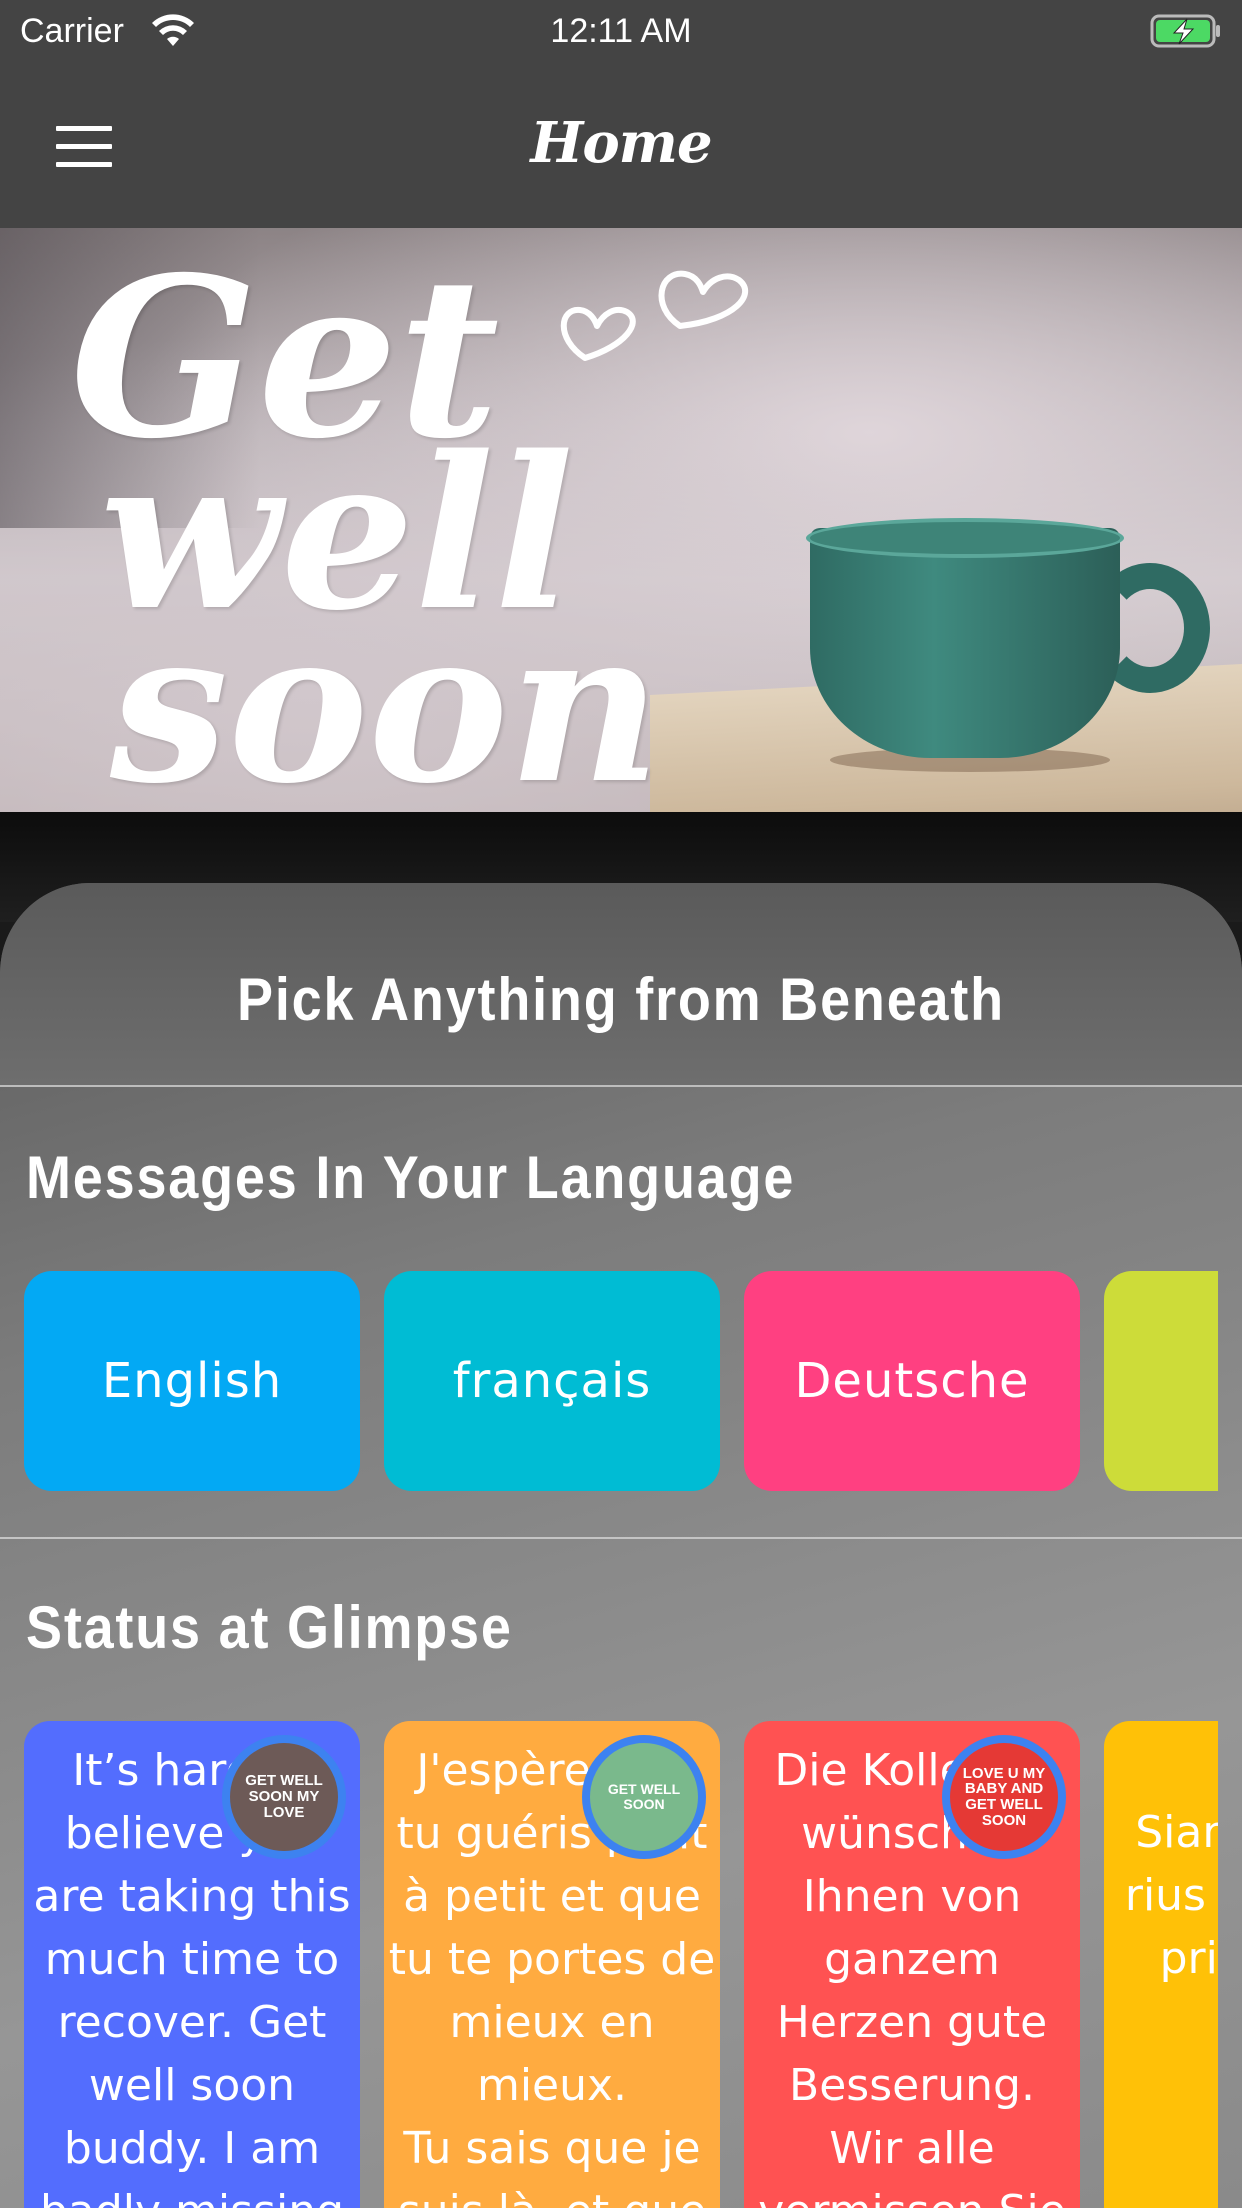 This screenshot has width=1242, height=2208. I want to click on status-section-title: Status at Glimpse, so click(269, 1627).